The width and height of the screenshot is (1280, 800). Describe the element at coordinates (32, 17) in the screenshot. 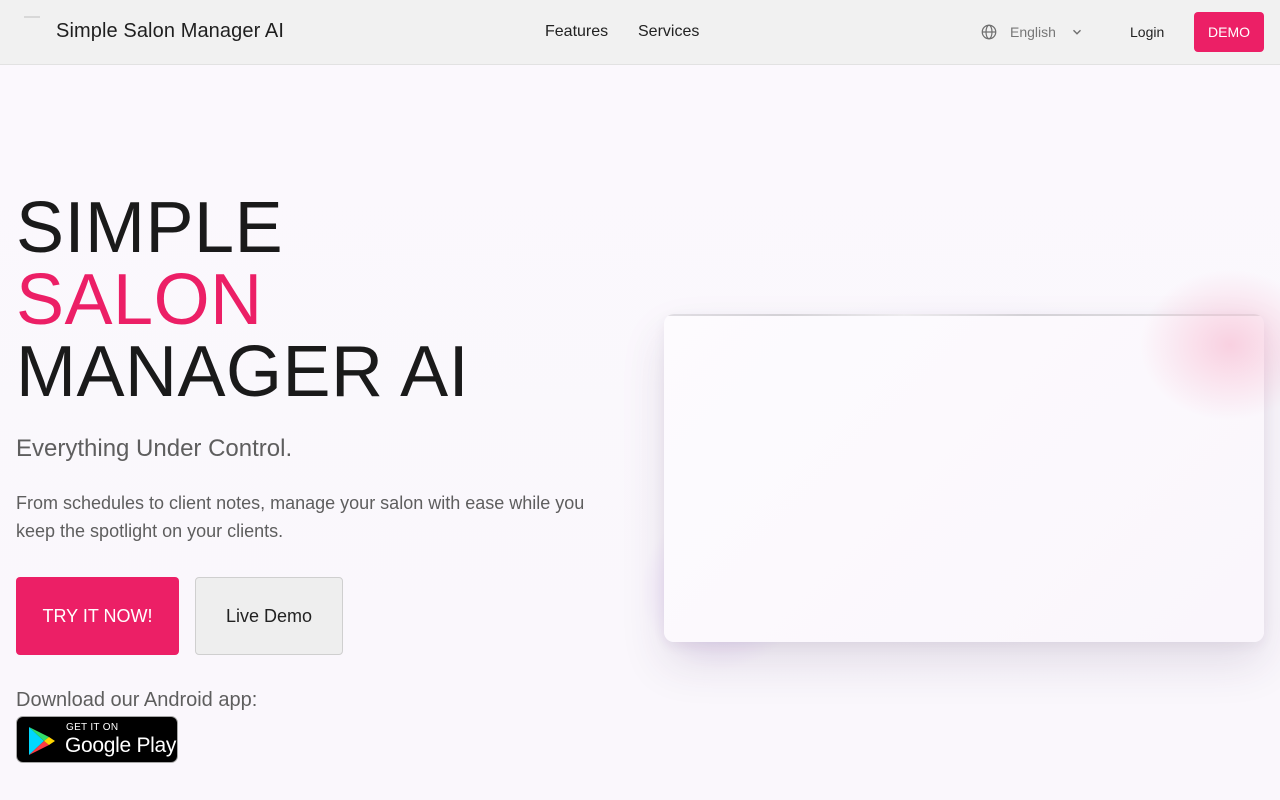

I see `brand-logo-icon` at that location.